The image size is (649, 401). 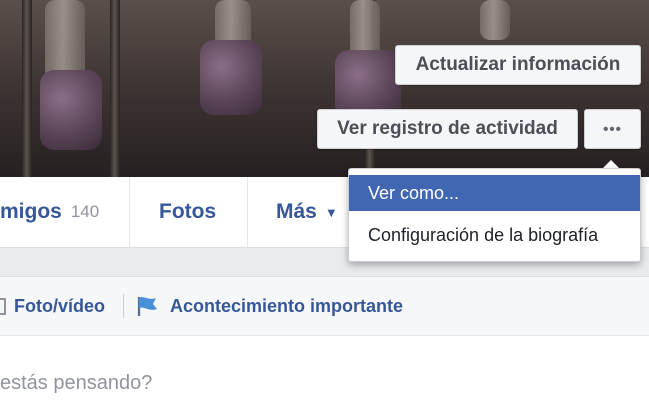 What do you see at coordinates (287, 305) in the screenshot?
I see `life-event-label: Acontecimiento importante` at bounding box center [287, 305].